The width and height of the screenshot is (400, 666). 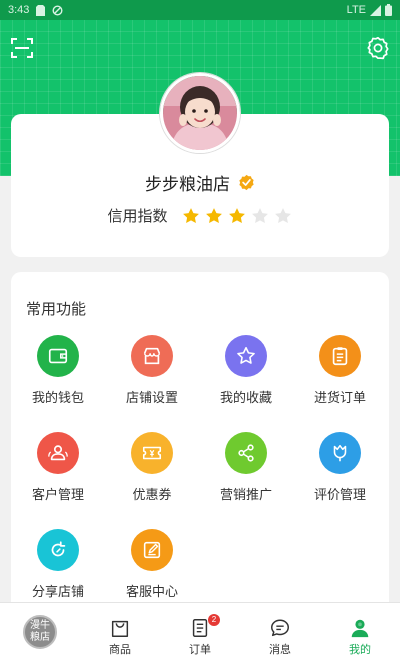 I want to click on my-favorites-label: 我的收藏, so click(x=245, y=397).